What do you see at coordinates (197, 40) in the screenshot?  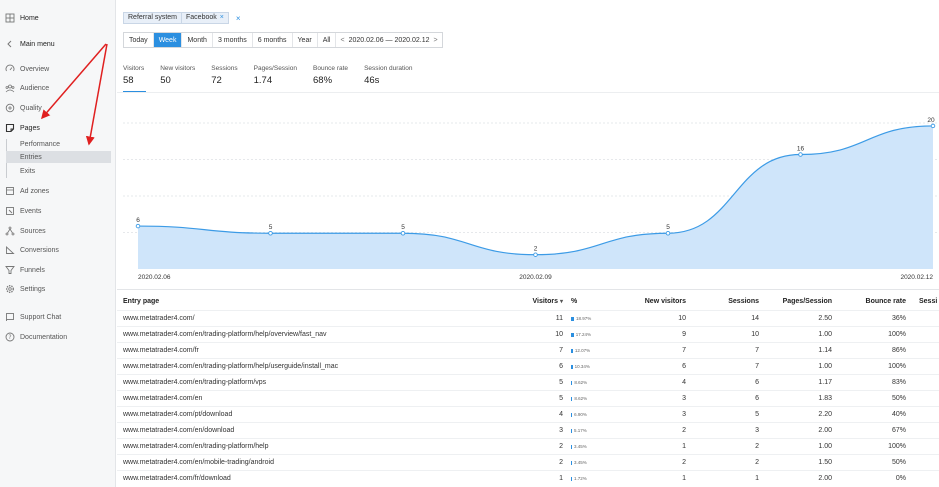 I see `period-month-button: Month` at bounding box center [197, 40].